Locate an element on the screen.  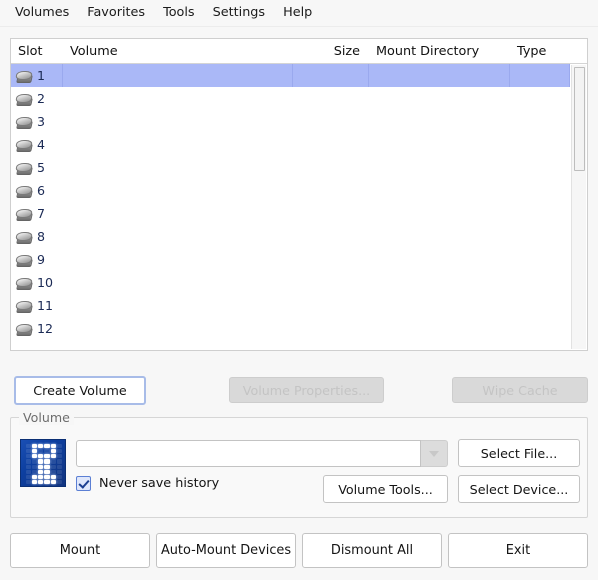
menu-help: Help is located at coordinates (297, 13).